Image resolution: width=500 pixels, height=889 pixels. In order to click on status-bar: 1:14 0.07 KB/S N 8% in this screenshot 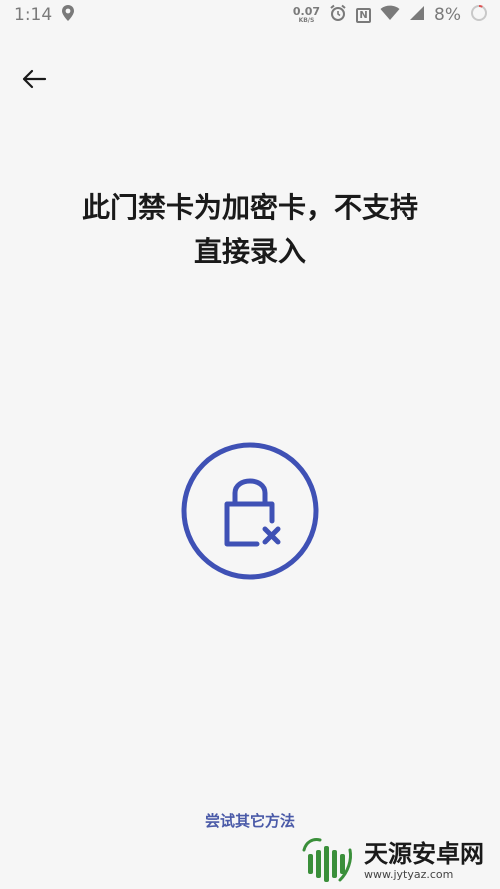, I will do `click(250, 15)`.